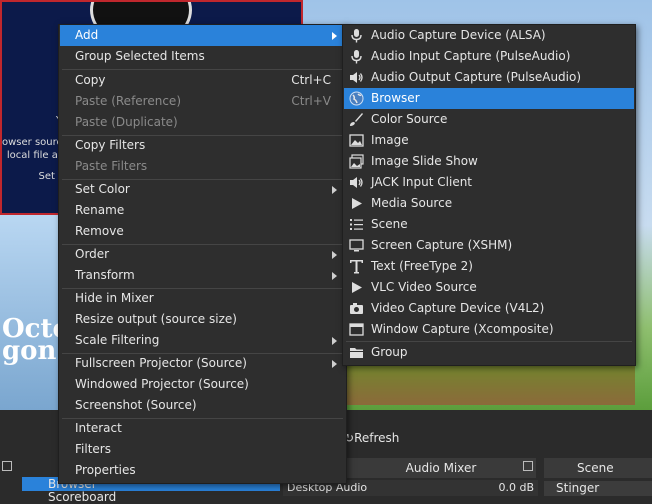 This screenshot has height=504, width=652. I want to click on submenu-item-image: Image, so click(489, 140).